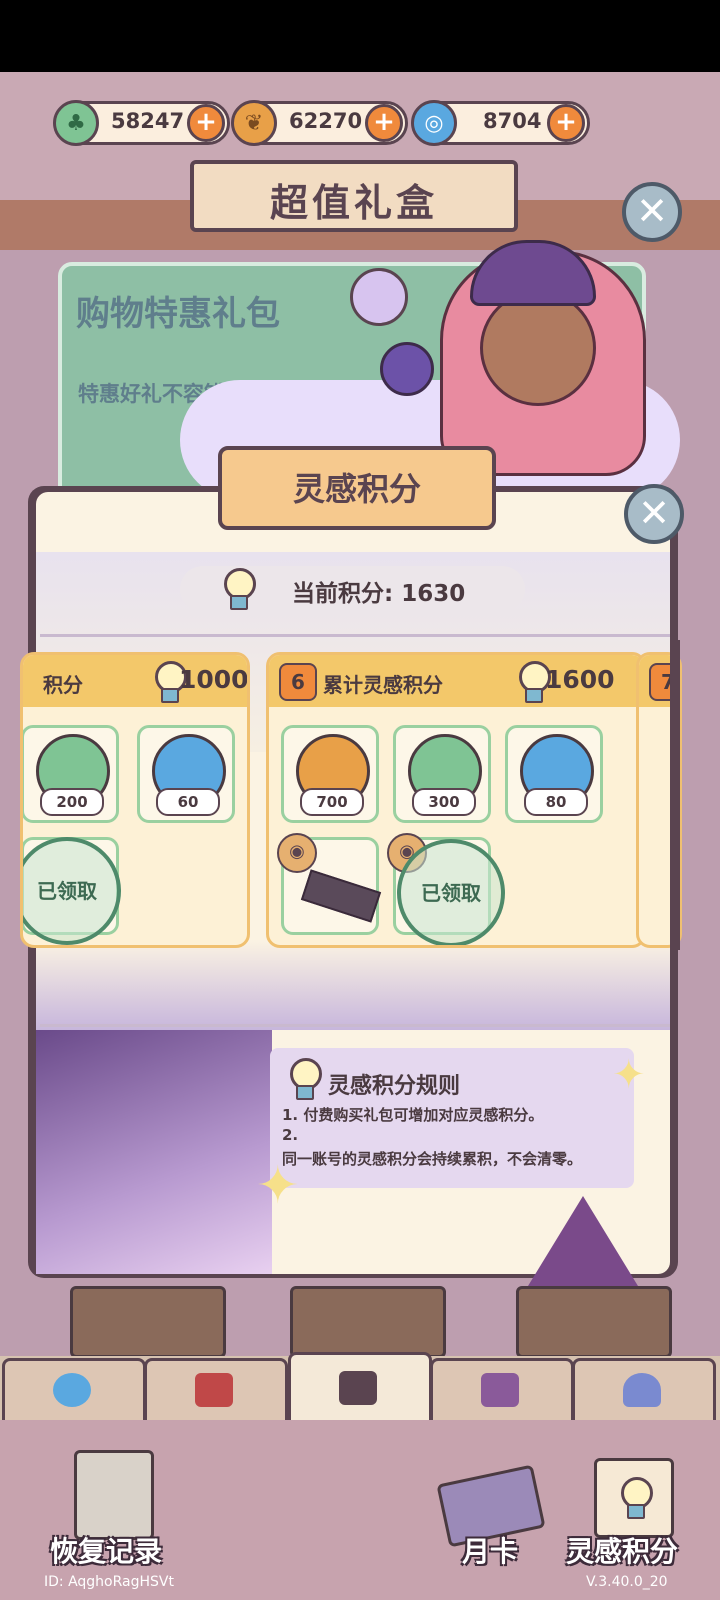 Image resolution: width=720 pixels, height=1600 pixels. Describe the element at coordinates (332, 802) in the screenshot. I see `item-quantity: 700` at that location.